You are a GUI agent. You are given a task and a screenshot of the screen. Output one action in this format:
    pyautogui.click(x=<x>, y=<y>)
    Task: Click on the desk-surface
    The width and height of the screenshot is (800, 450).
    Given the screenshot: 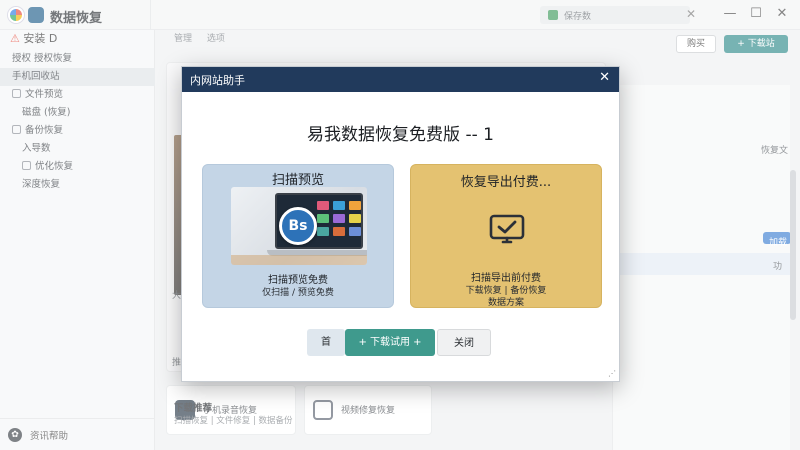 What is the action you would take?
    pyautogui.click(x=299, y=260)
    